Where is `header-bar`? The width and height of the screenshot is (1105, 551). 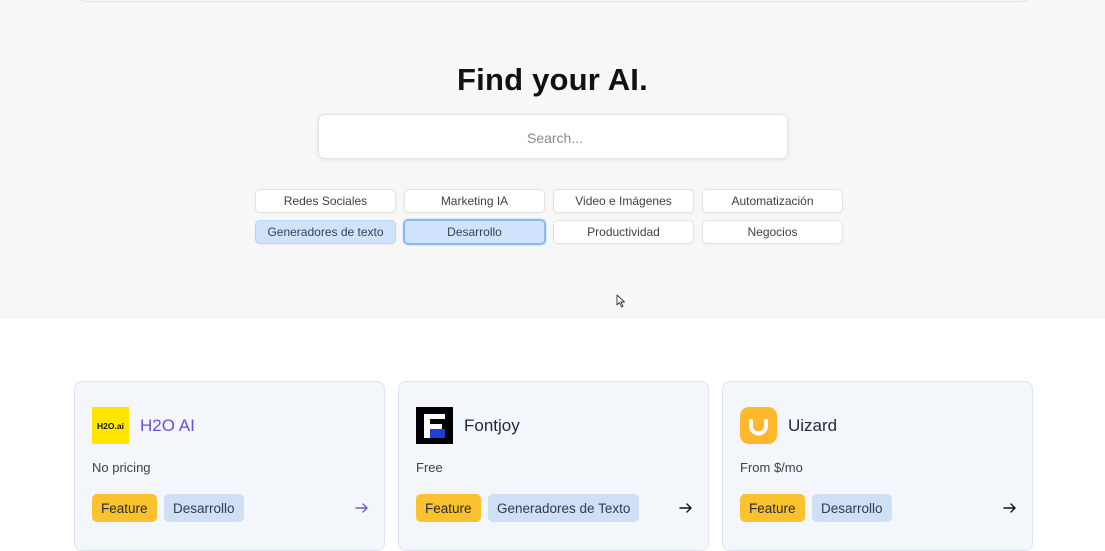
header-bar is located at coordinates (554, 1).